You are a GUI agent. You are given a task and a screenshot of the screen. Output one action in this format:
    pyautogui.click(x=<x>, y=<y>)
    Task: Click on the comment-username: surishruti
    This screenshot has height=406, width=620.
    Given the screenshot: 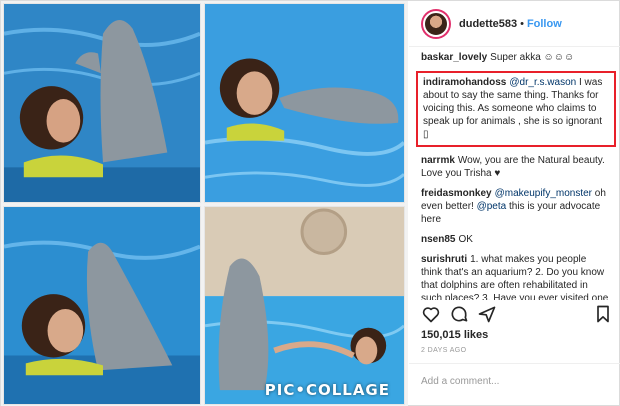 What is the action you would take?
    pyautogui.click(x=444, y=259)
    